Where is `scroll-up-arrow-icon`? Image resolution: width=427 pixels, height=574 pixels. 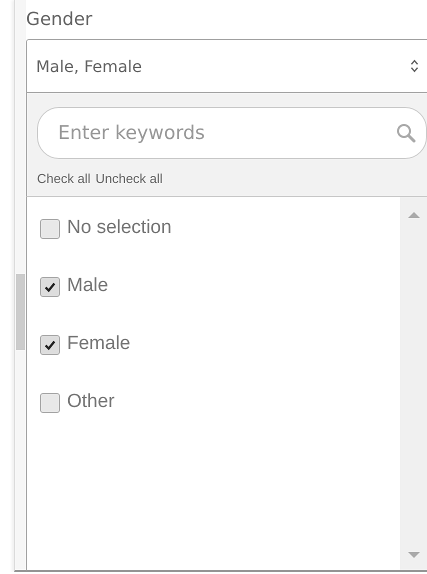 scroll-up-arrow-icon is located at coordinates (414, 215).